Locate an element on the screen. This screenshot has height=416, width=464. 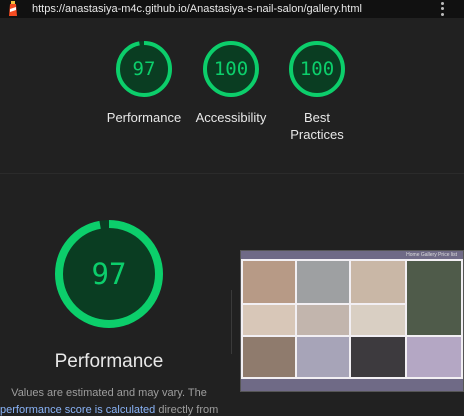
lighthouse-logo-icon is located at coordinates (13, 8).